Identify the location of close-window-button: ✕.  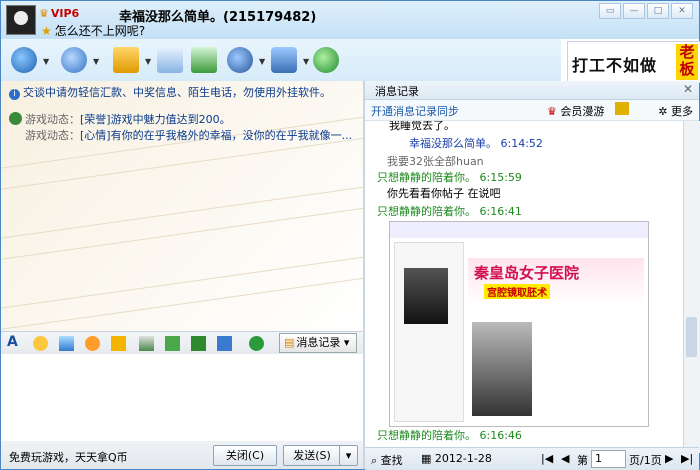
(682, 11).